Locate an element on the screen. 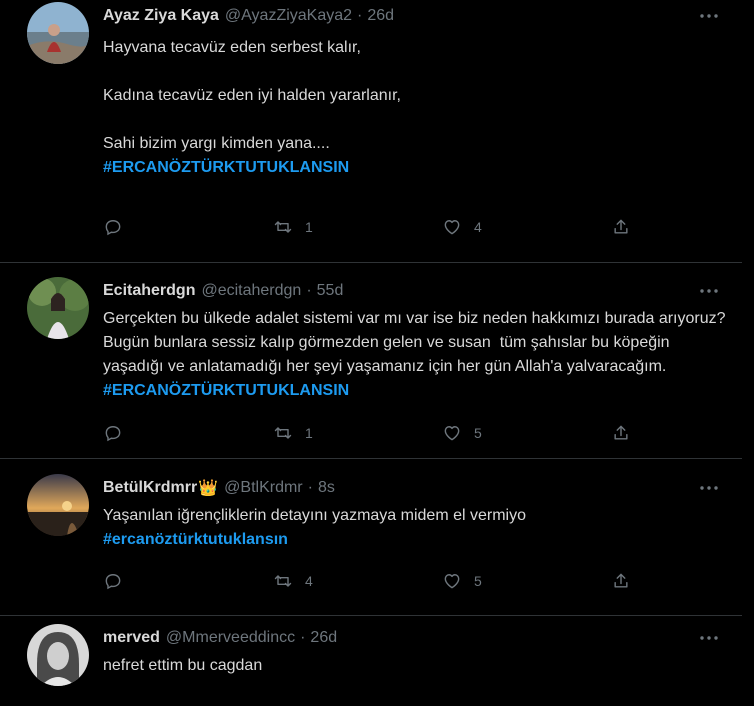  user-handle: @ecitaherdgn is located at coordinates (251, 291).